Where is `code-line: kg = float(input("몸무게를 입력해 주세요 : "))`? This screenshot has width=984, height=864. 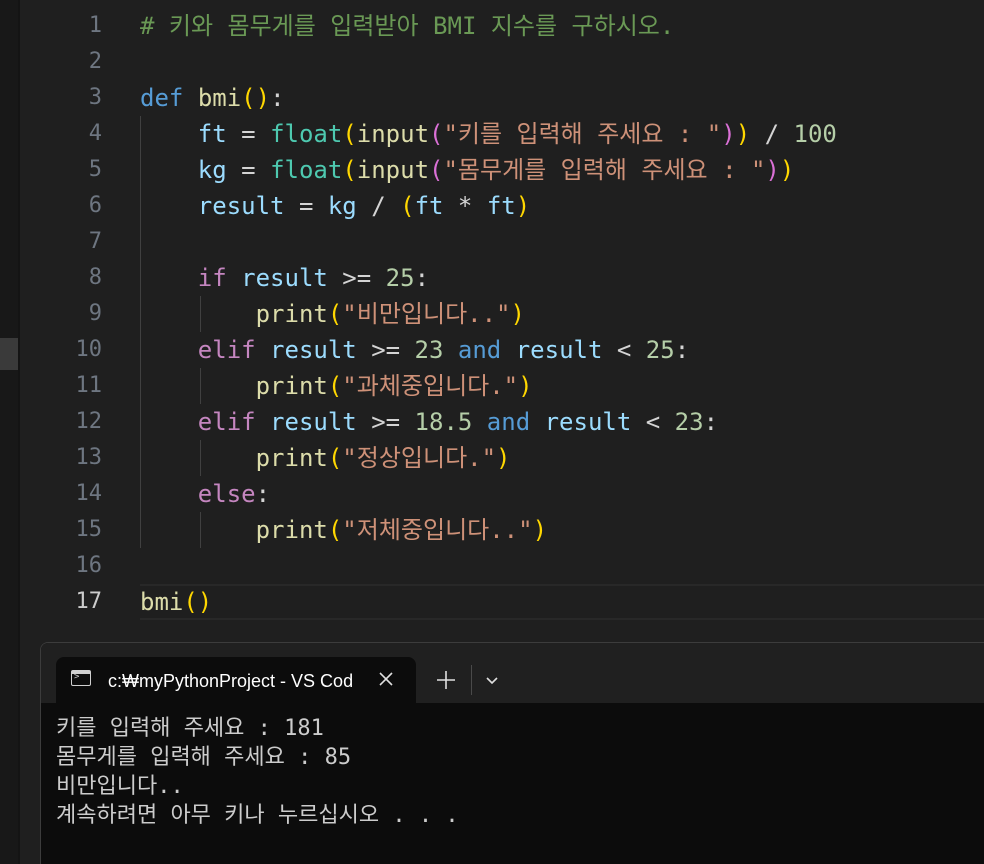 code-line: kg = float(input("몸무게를 입력해 주세요 : ")) is located at coordinates (502, 170).